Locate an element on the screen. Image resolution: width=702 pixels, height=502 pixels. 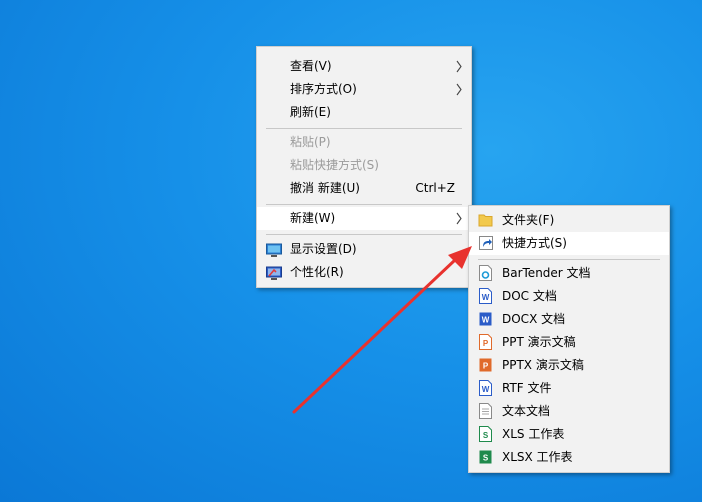
word-doc-icon: W is located at coordinates (485, 296).